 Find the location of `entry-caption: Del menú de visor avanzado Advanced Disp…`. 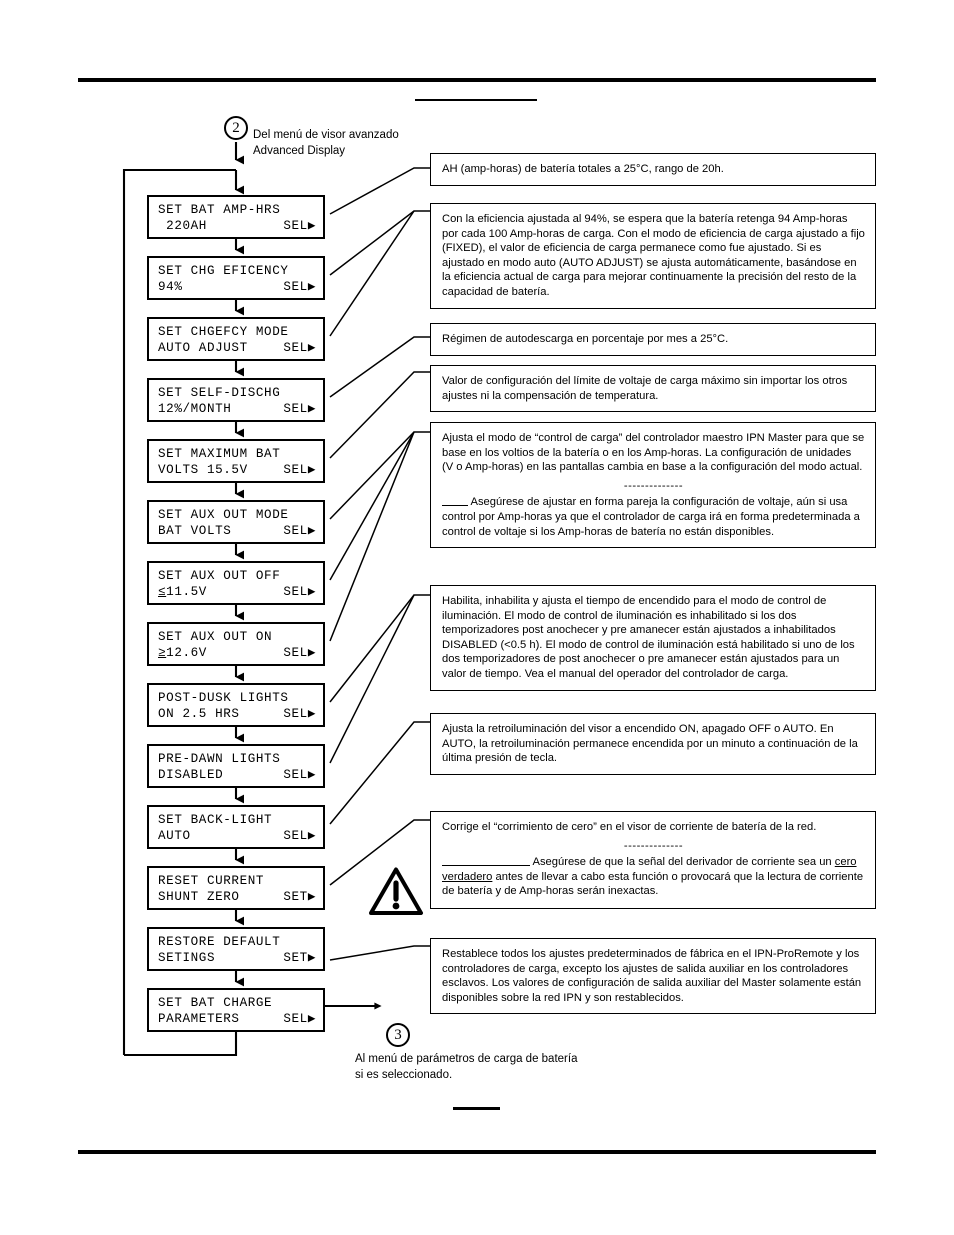

entry-caption: Del menú de visor avanzado Advanced Disp… is located at coordinates (326, 143).